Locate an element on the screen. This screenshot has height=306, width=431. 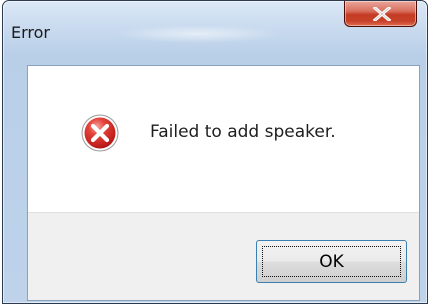
ok-button: OK is located at coordinates (331, 261).